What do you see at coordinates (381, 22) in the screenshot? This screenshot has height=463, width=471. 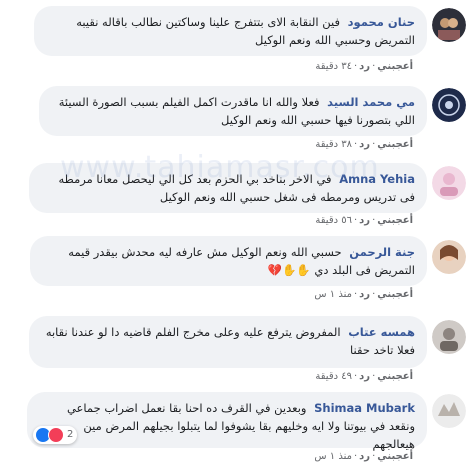 I see `comment-author: حنان محمود` at bounding box center [381, 22].